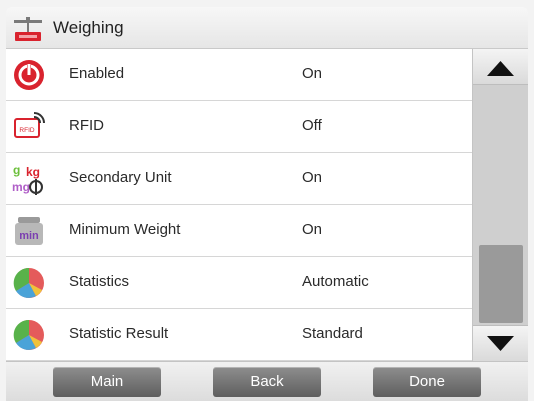 The width and height of the screenshot is (534, 401). I want to click on units-icon-g: g, so click(16, 170).